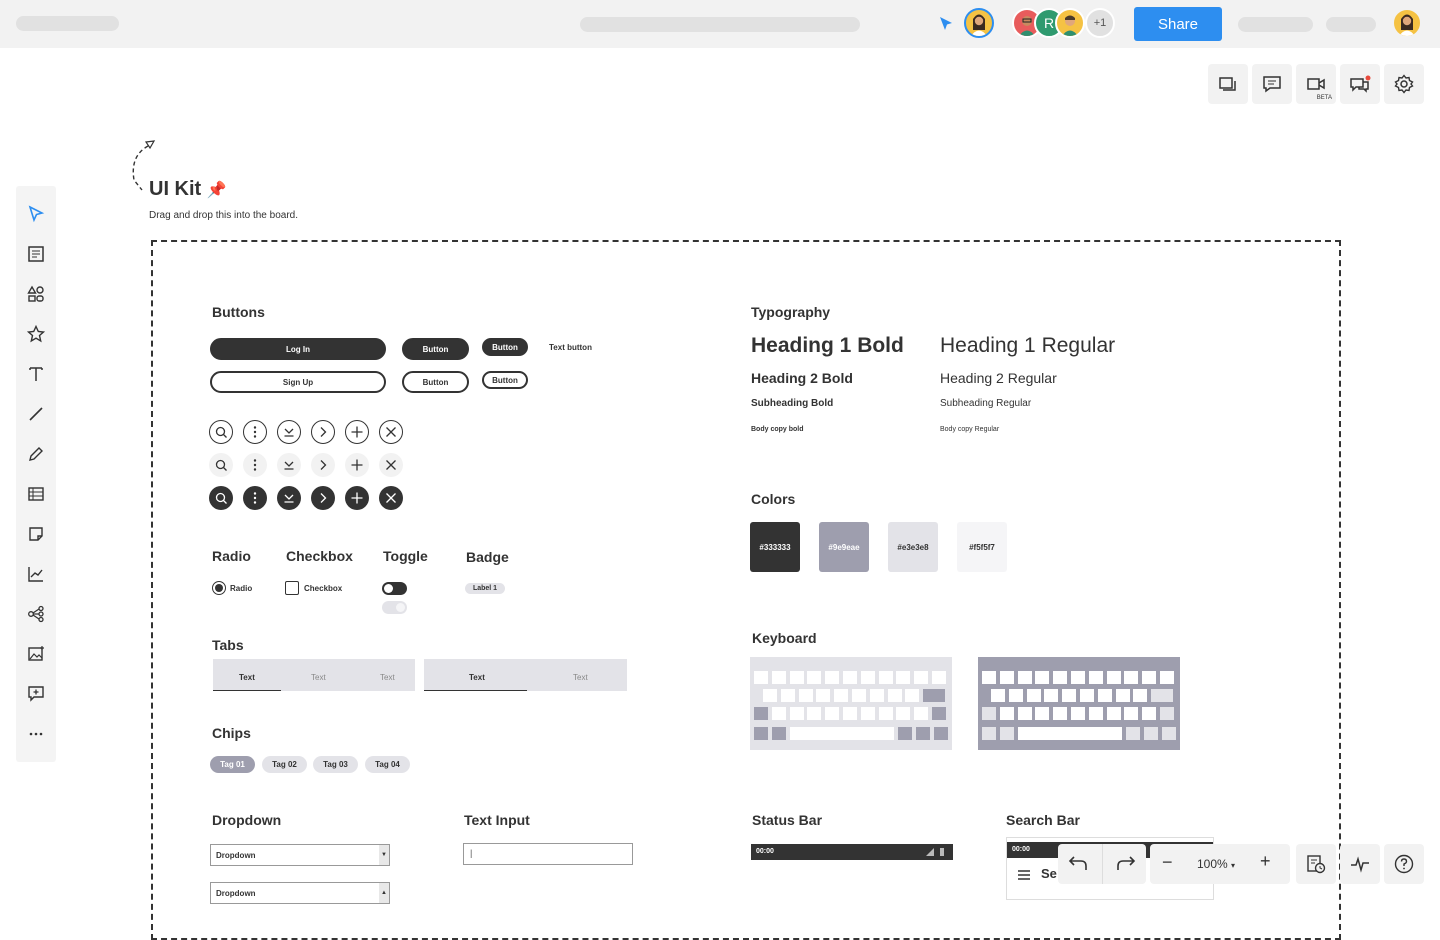 The height and width of the screenshot is (940, 1440). Describe the element at coordinates (1404, 864) in the screenshot. I see `help-button` at that location.